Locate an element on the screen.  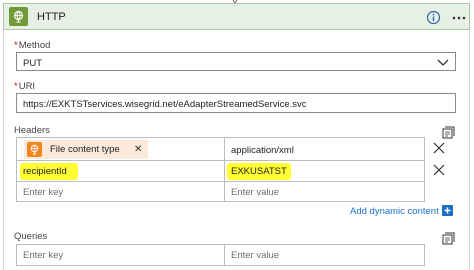
chevron-down-icon is located at coordinates (443, 62).